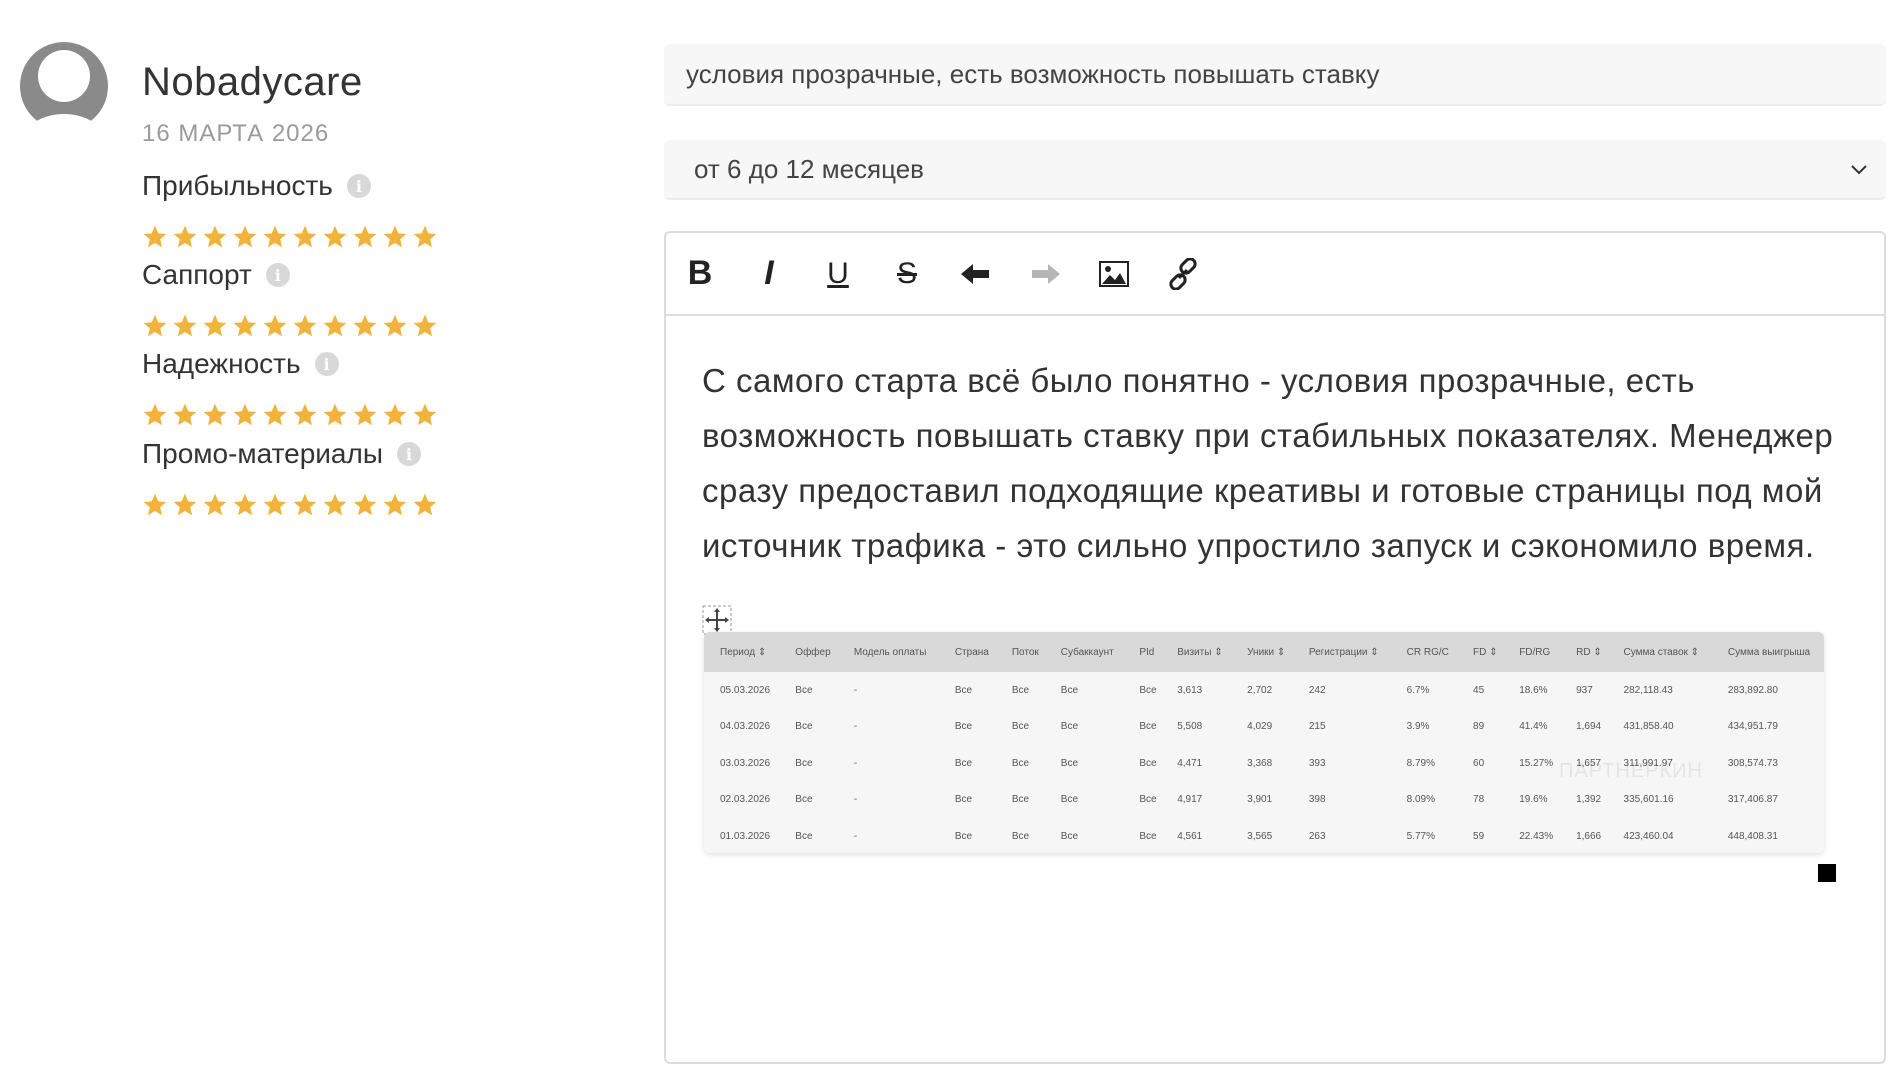  What do you see at coordinates (1536, 836) in the screenshot?
I see `table-cell: 22.43%` at bounding box center [1536, 836].